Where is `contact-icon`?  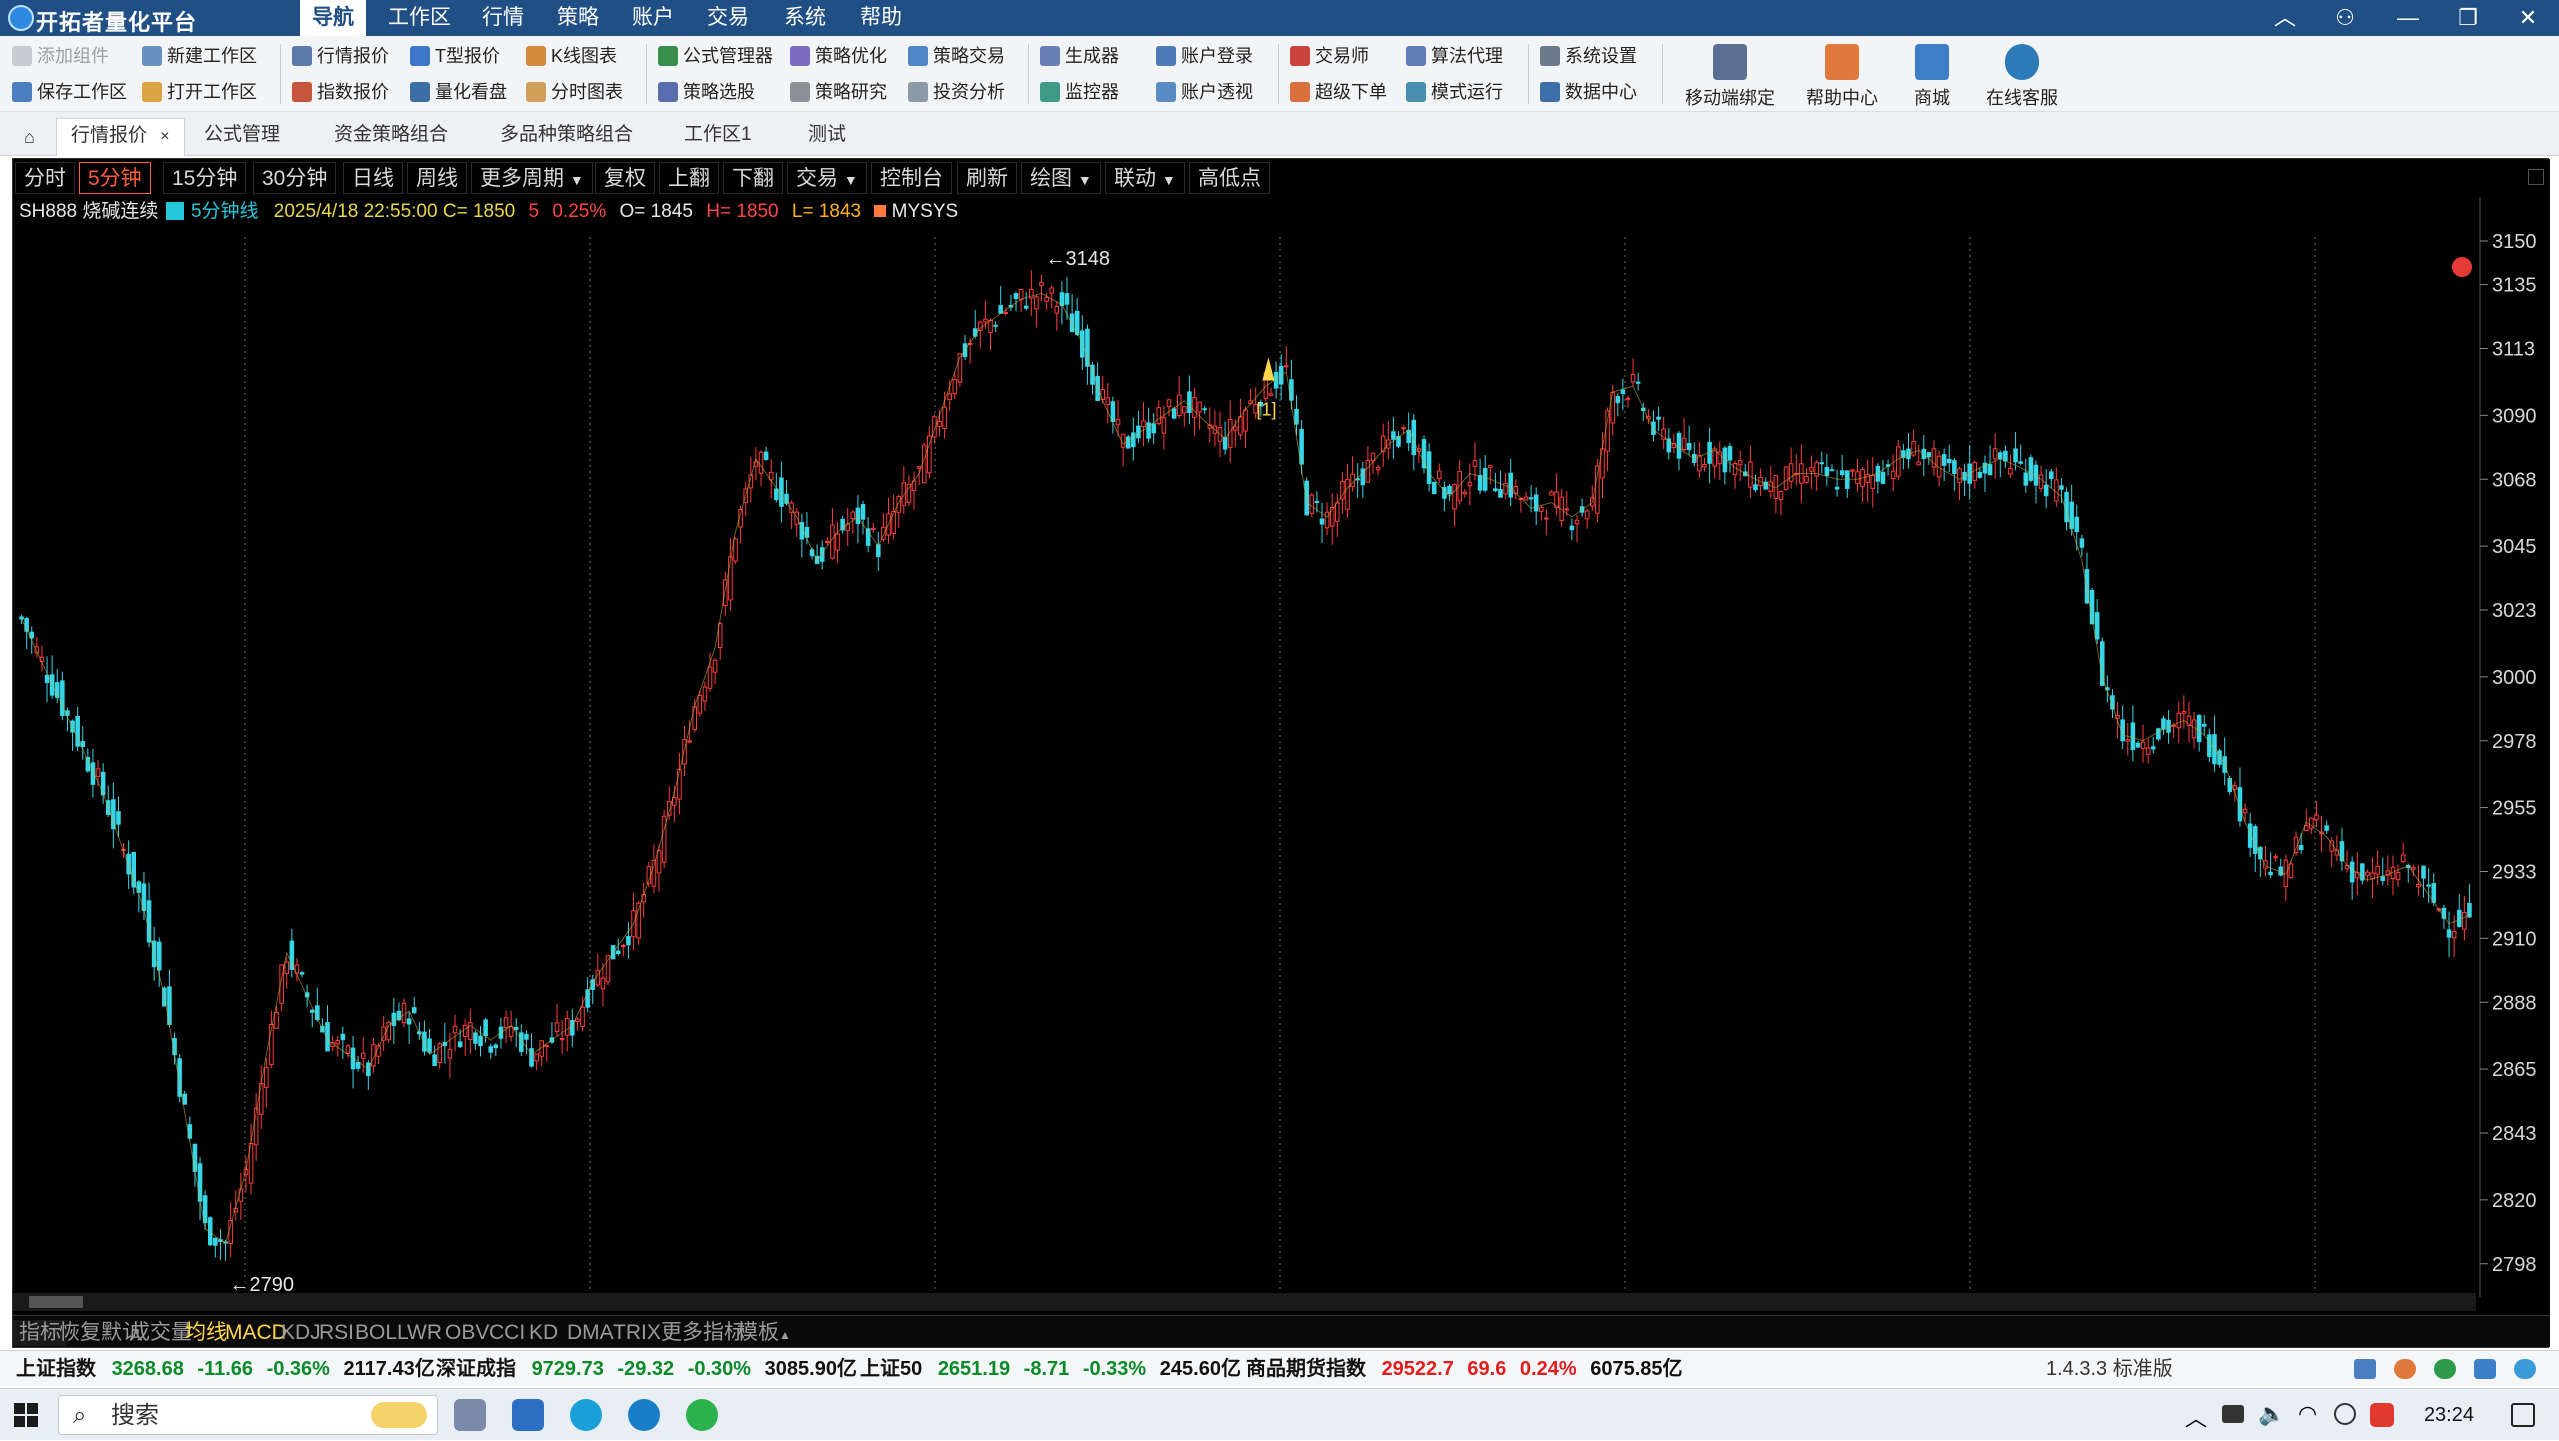
contact-icon is located at coordinates (2445, 1369).